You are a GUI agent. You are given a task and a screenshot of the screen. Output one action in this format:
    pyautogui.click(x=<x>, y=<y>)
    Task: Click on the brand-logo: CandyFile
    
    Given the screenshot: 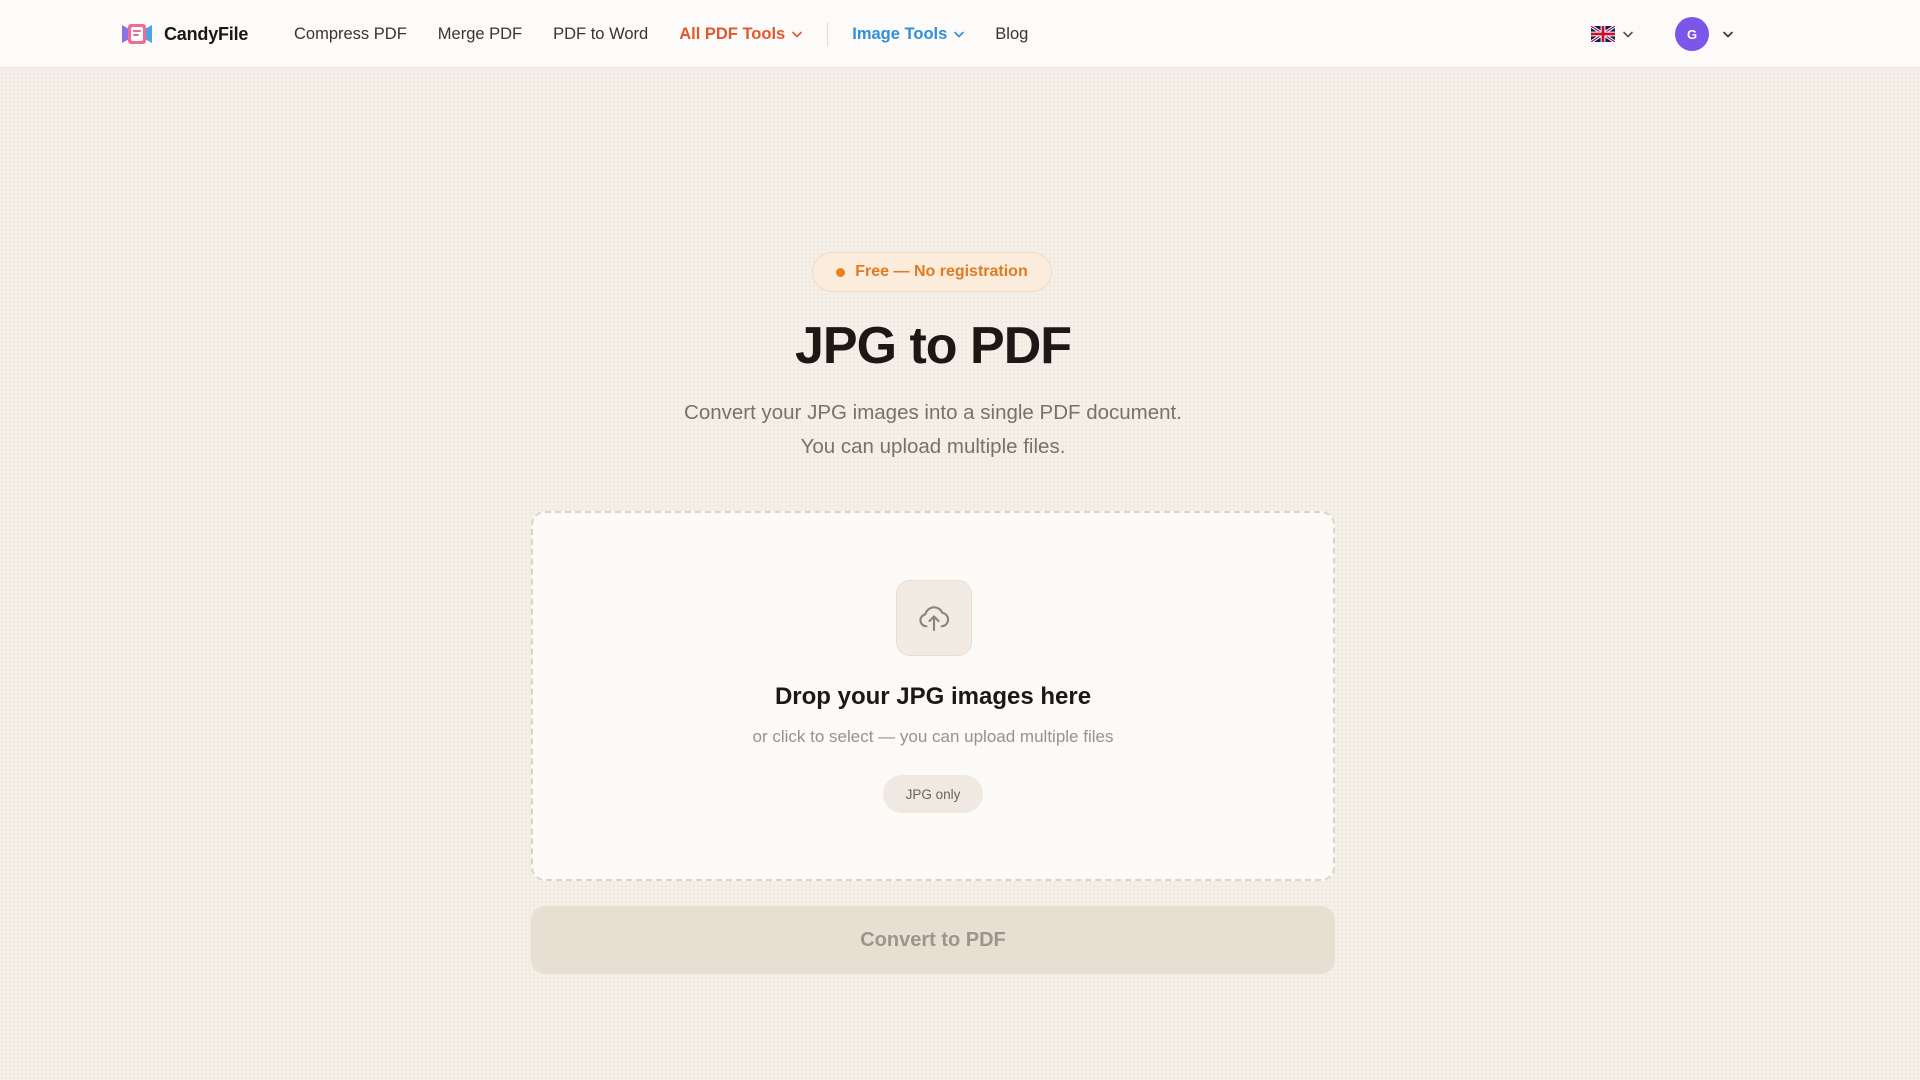 What is the action you would take?
    pyautogui.click(x=184, y=34)
    